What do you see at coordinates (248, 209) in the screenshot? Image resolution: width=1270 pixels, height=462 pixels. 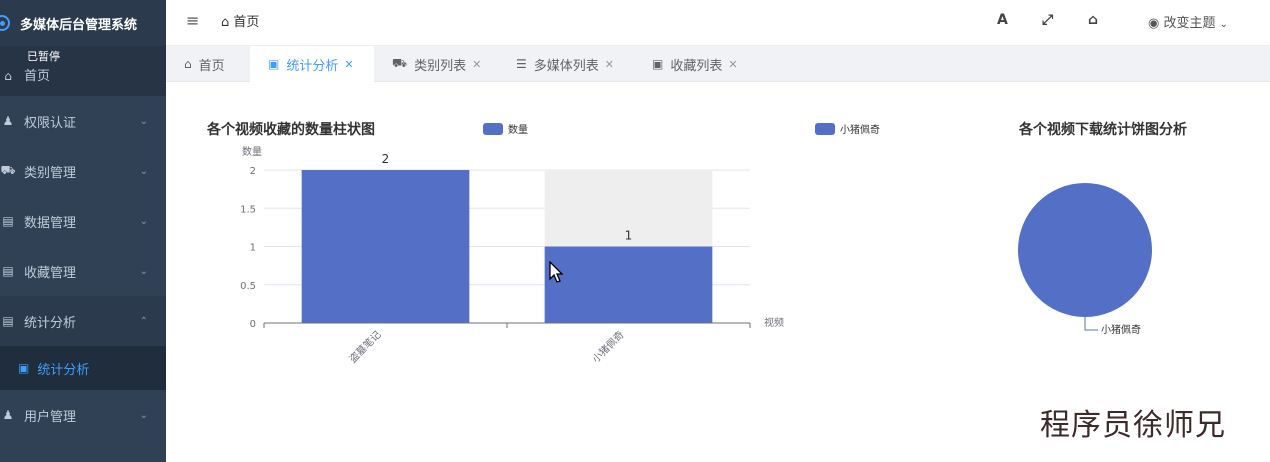 I see `y-tick-label: 1.5` at bounding box center [248, 209].